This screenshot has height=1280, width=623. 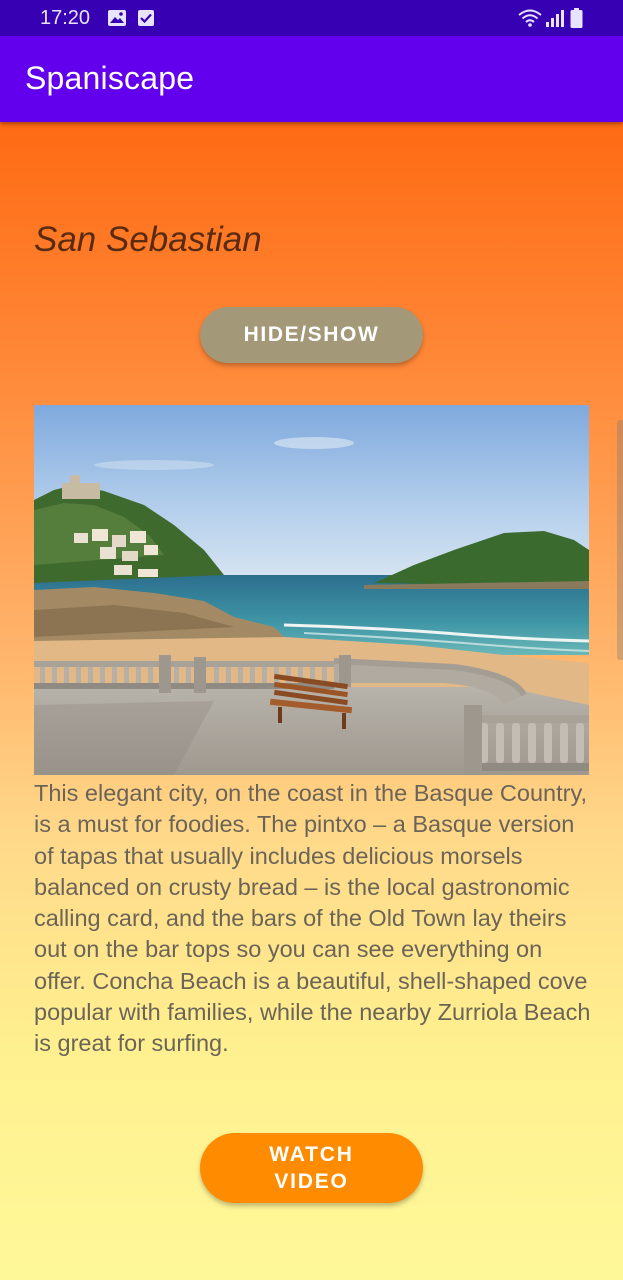 What do you see at coordinates (311, 1181) in the screenshot?
I see `watch-video-line2: VIDEO` at bounding box center [311, 1181].